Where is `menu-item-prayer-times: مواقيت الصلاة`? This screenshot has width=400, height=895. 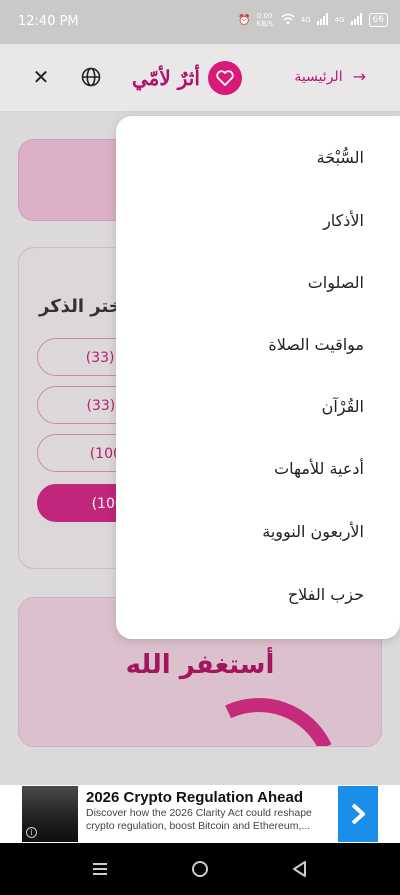 menu-item-prayer-times: مواقيت الصلاة is located at coordinates (316, 344).